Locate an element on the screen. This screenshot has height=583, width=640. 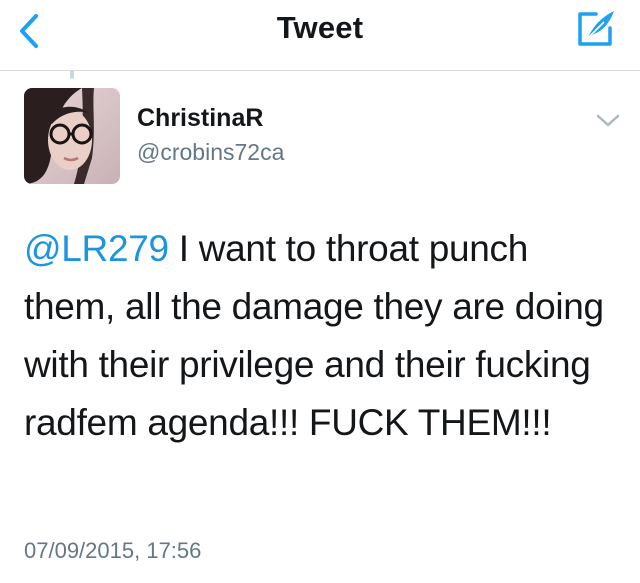
author-handle: @crobins72ca is located at coordinates (210, 152).